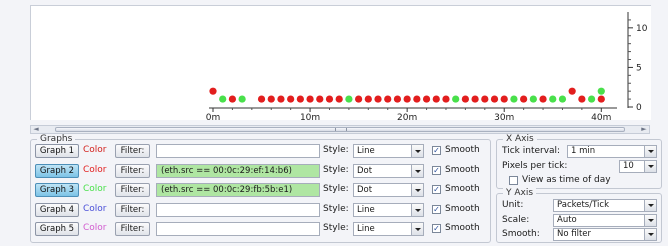  Describe the element at coordinates (639, 68) in the screenshot. I see `y-tick-label: 5` at that location.